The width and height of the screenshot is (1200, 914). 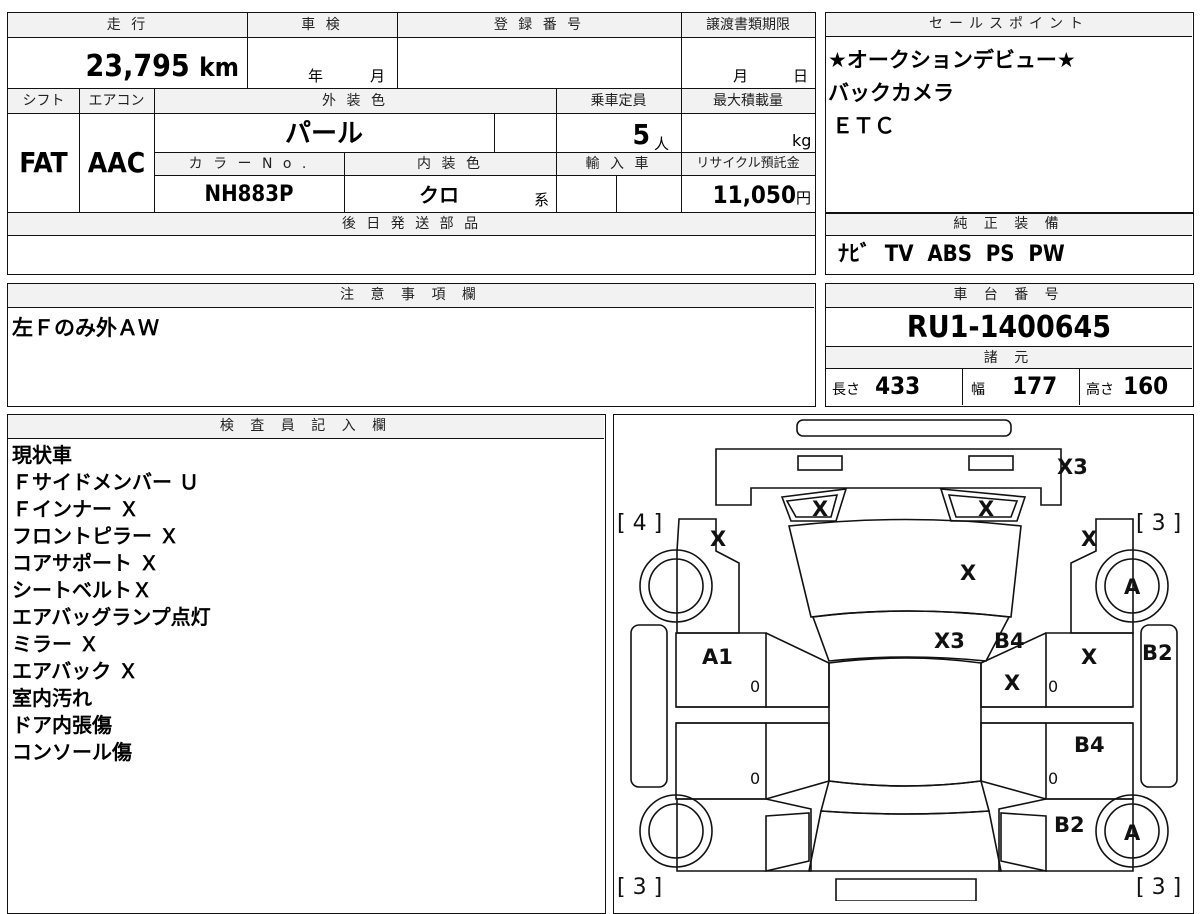 What do you see at coordinates (72, 752) in the screenshot?
I see `inspector-note-item: コンソール傷` at bounding box center [72, 752].